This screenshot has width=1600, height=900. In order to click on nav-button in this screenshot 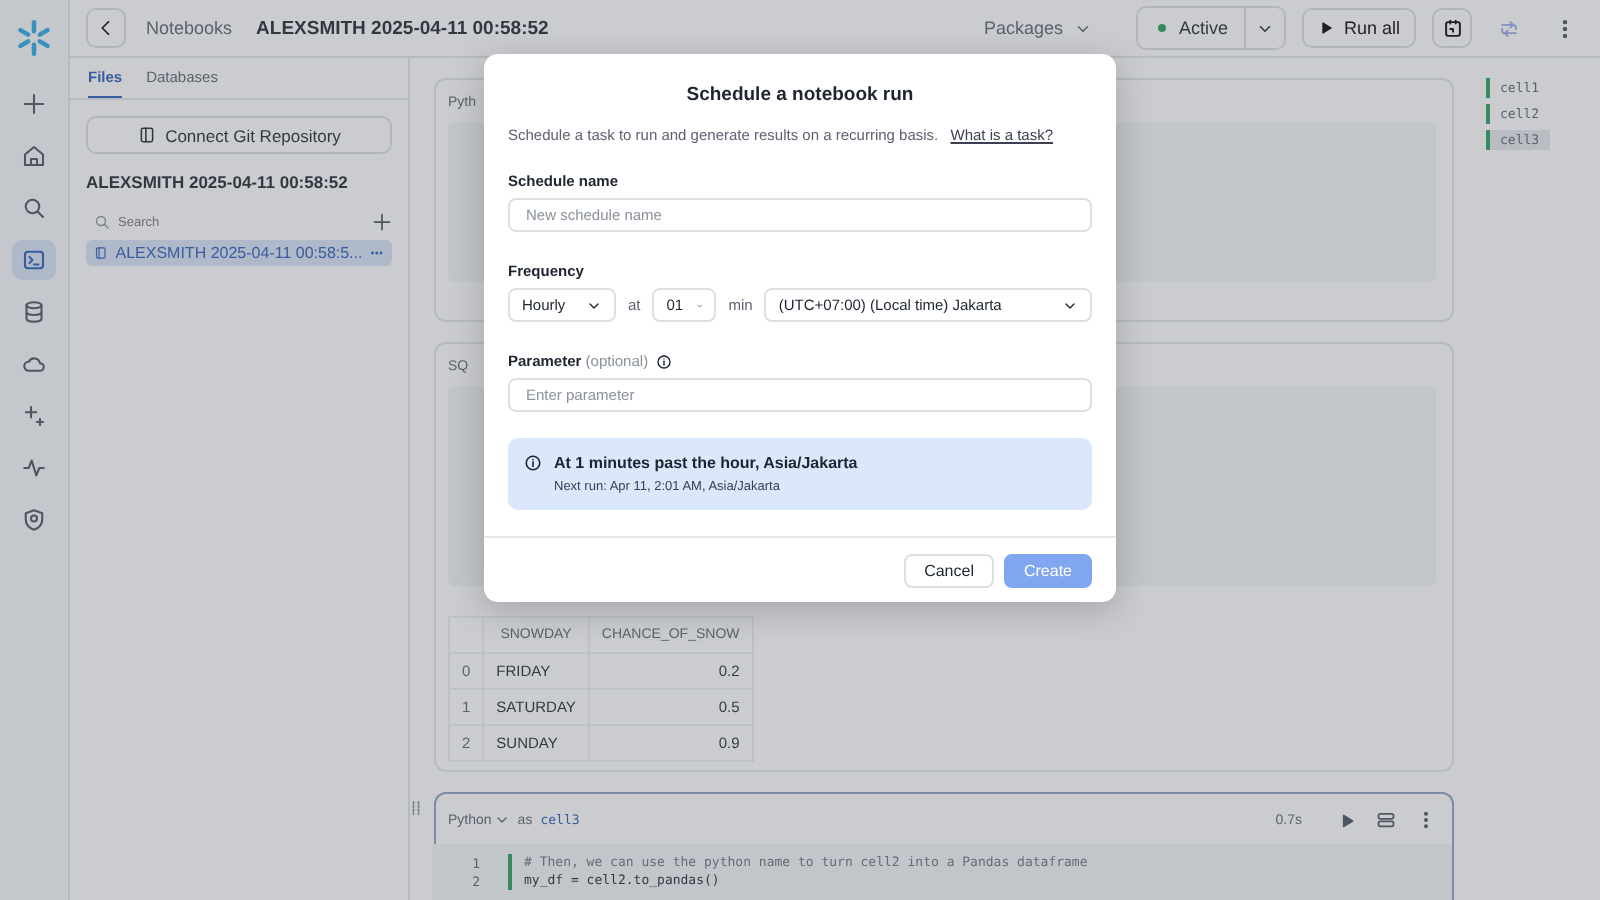, I will do `click(34, 260)`.